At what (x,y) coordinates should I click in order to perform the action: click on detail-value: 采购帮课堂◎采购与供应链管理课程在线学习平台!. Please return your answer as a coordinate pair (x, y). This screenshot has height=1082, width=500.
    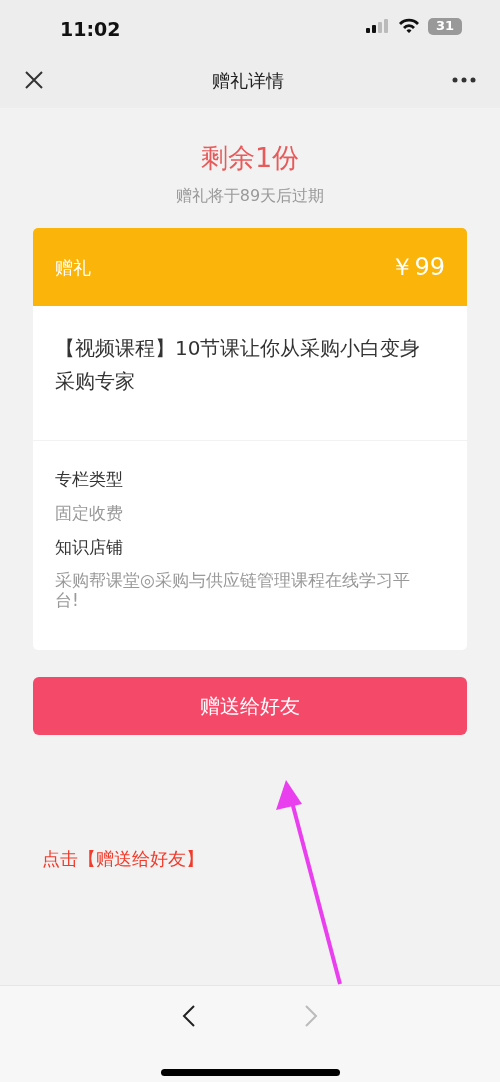
    Looking at the image, I should click on (233, 590).